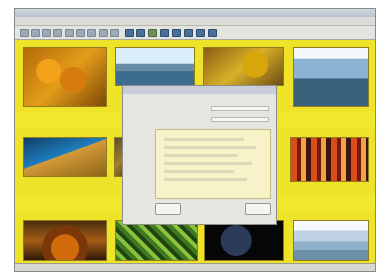 This screenshot has height=275, width=390. Describe the element at coordinates (195, 33) in the screenshot. I see `toolbar` at that location.